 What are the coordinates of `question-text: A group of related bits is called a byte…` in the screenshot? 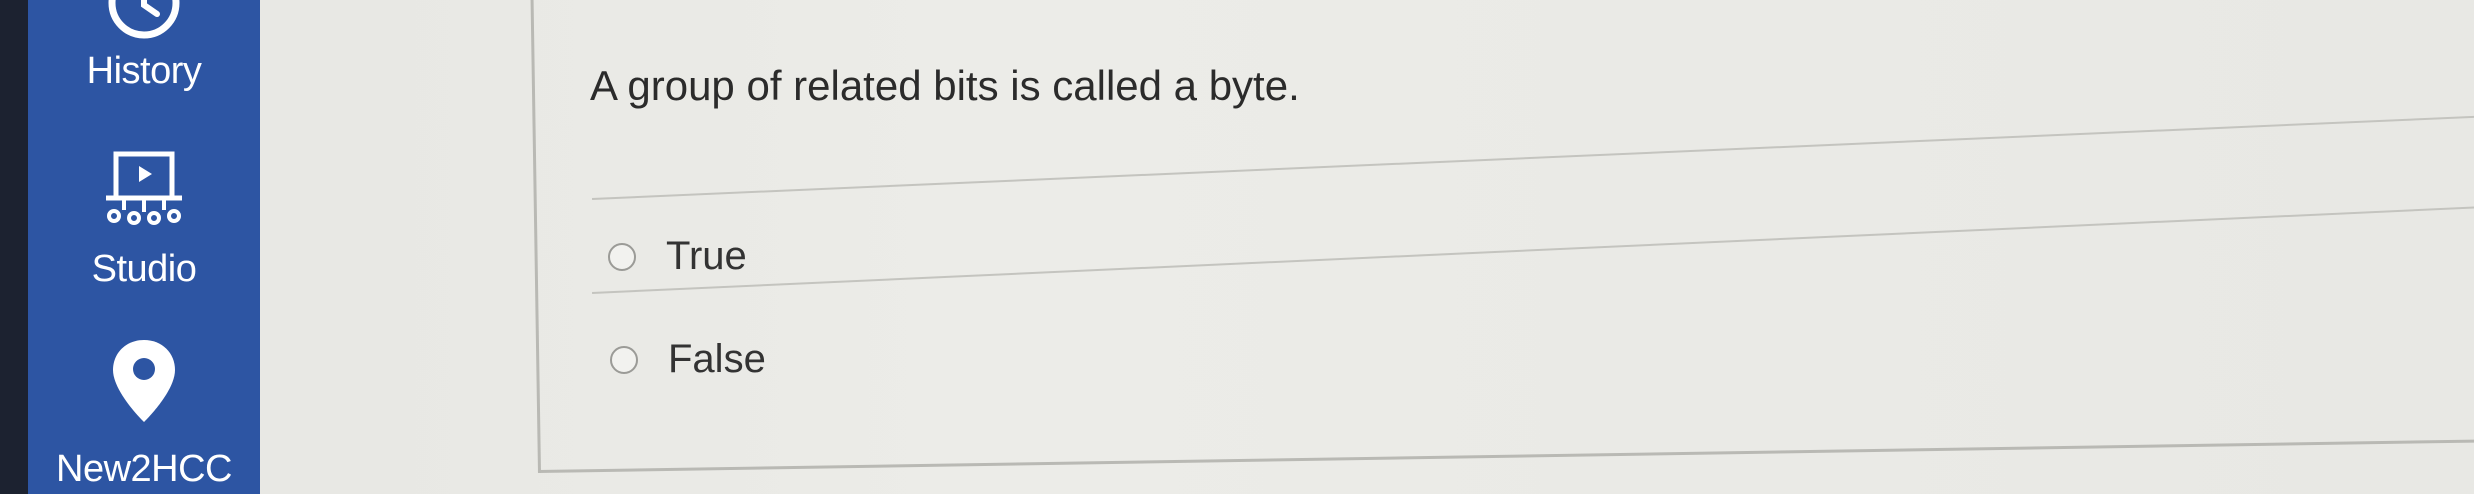 It's located at (945, 85).